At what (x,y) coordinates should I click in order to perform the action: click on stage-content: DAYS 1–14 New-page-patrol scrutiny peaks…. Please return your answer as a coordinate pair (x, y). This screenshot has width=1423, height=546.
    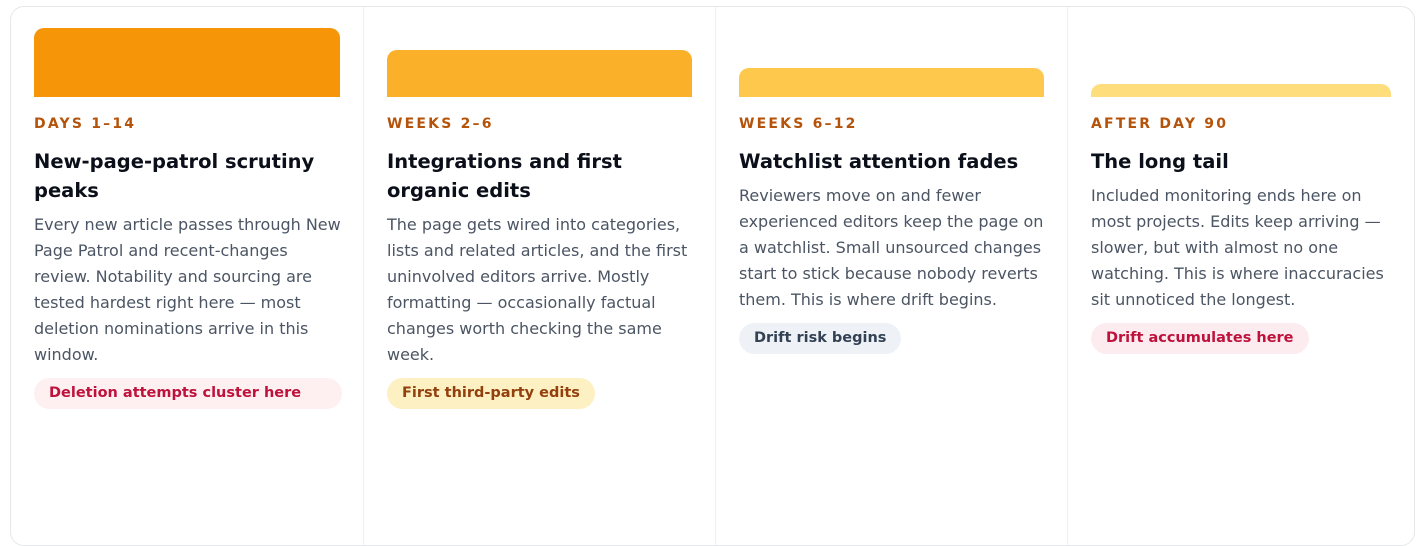
    Looking at the image, I should click on (189, 262).